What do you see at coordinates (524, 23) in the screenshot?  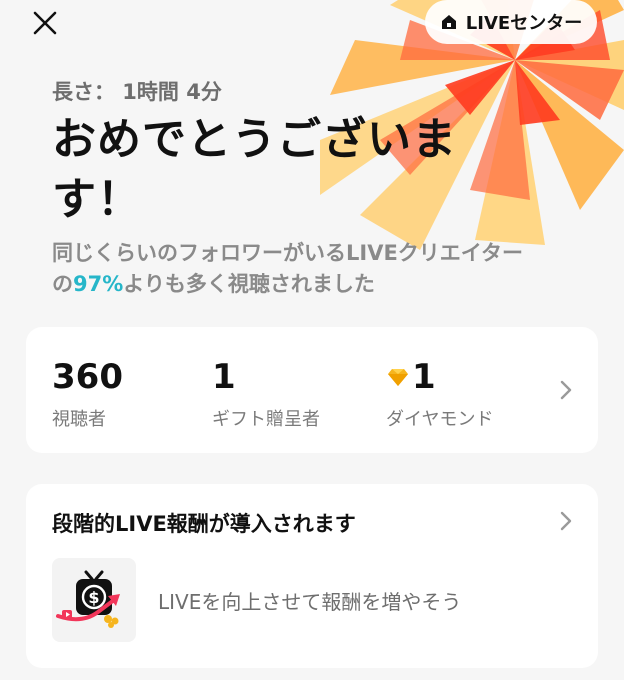 I see `live-center-label: LIVEセンター` at bounding box center [524, 23].